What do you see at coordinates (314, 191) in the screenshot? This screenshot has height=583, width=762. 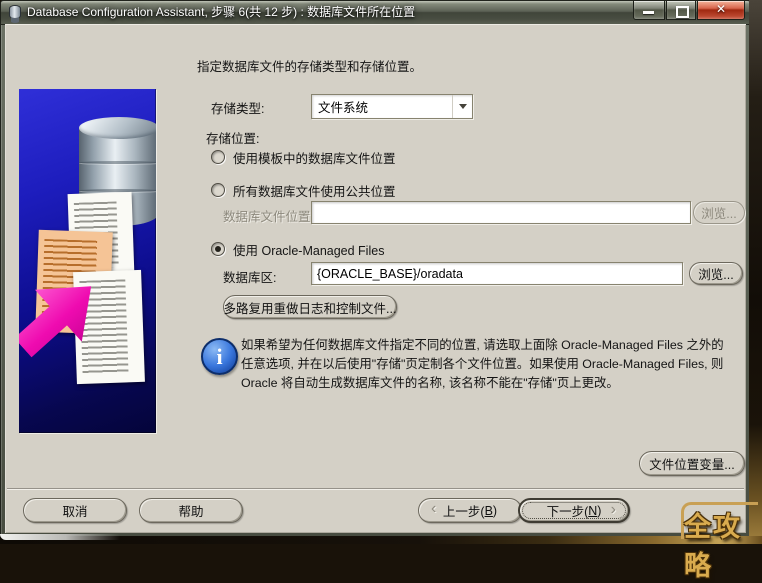 I see `radio-option-label: 所有数据库文件使用公共位置` at bounding box center [314, 191].